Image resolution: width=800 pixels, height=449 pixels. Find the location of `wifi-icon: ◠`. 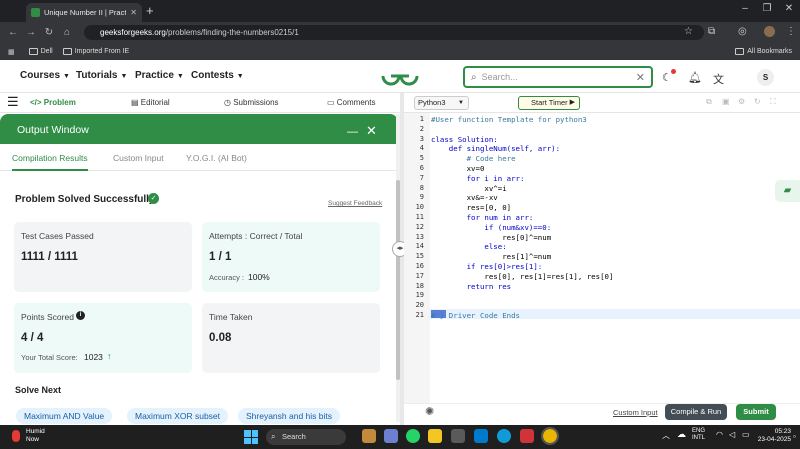

wifi-icon: ◠ is located at coordinates (719, 434).